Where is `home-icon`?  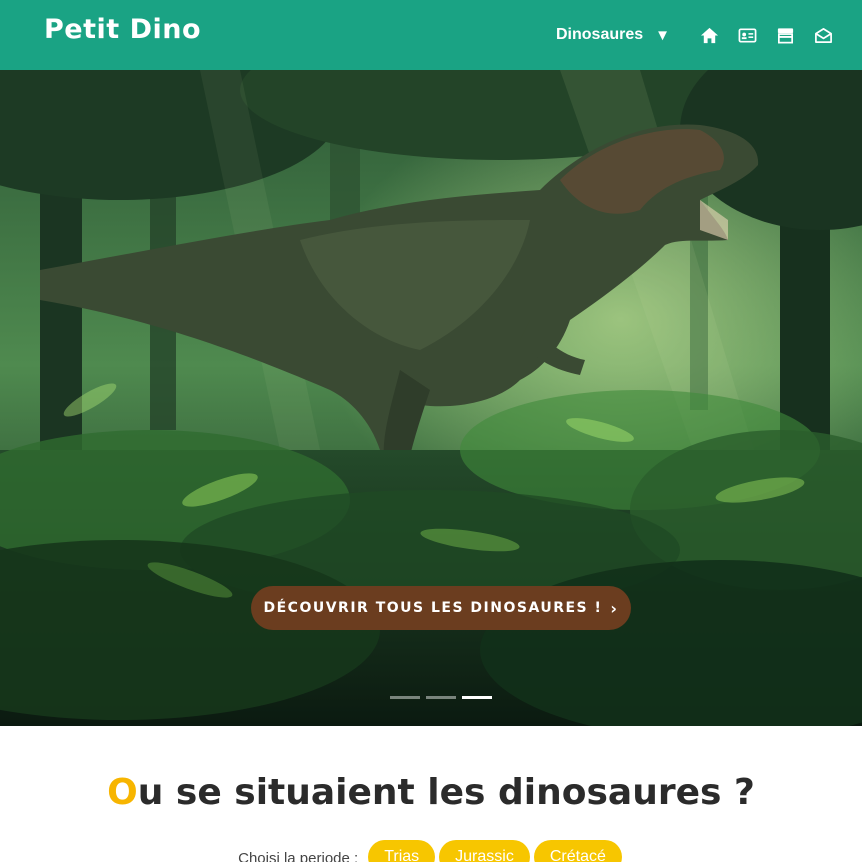
home-icon is located at coordinates (709, 35).